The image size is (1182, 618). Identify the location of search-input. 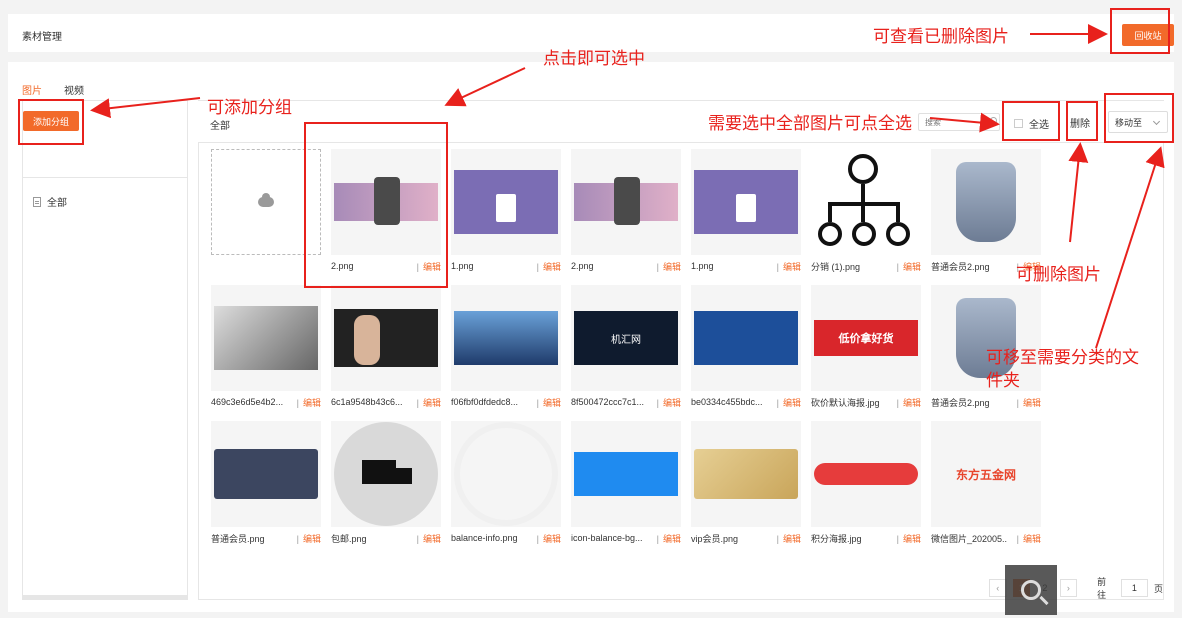
(959, 122).